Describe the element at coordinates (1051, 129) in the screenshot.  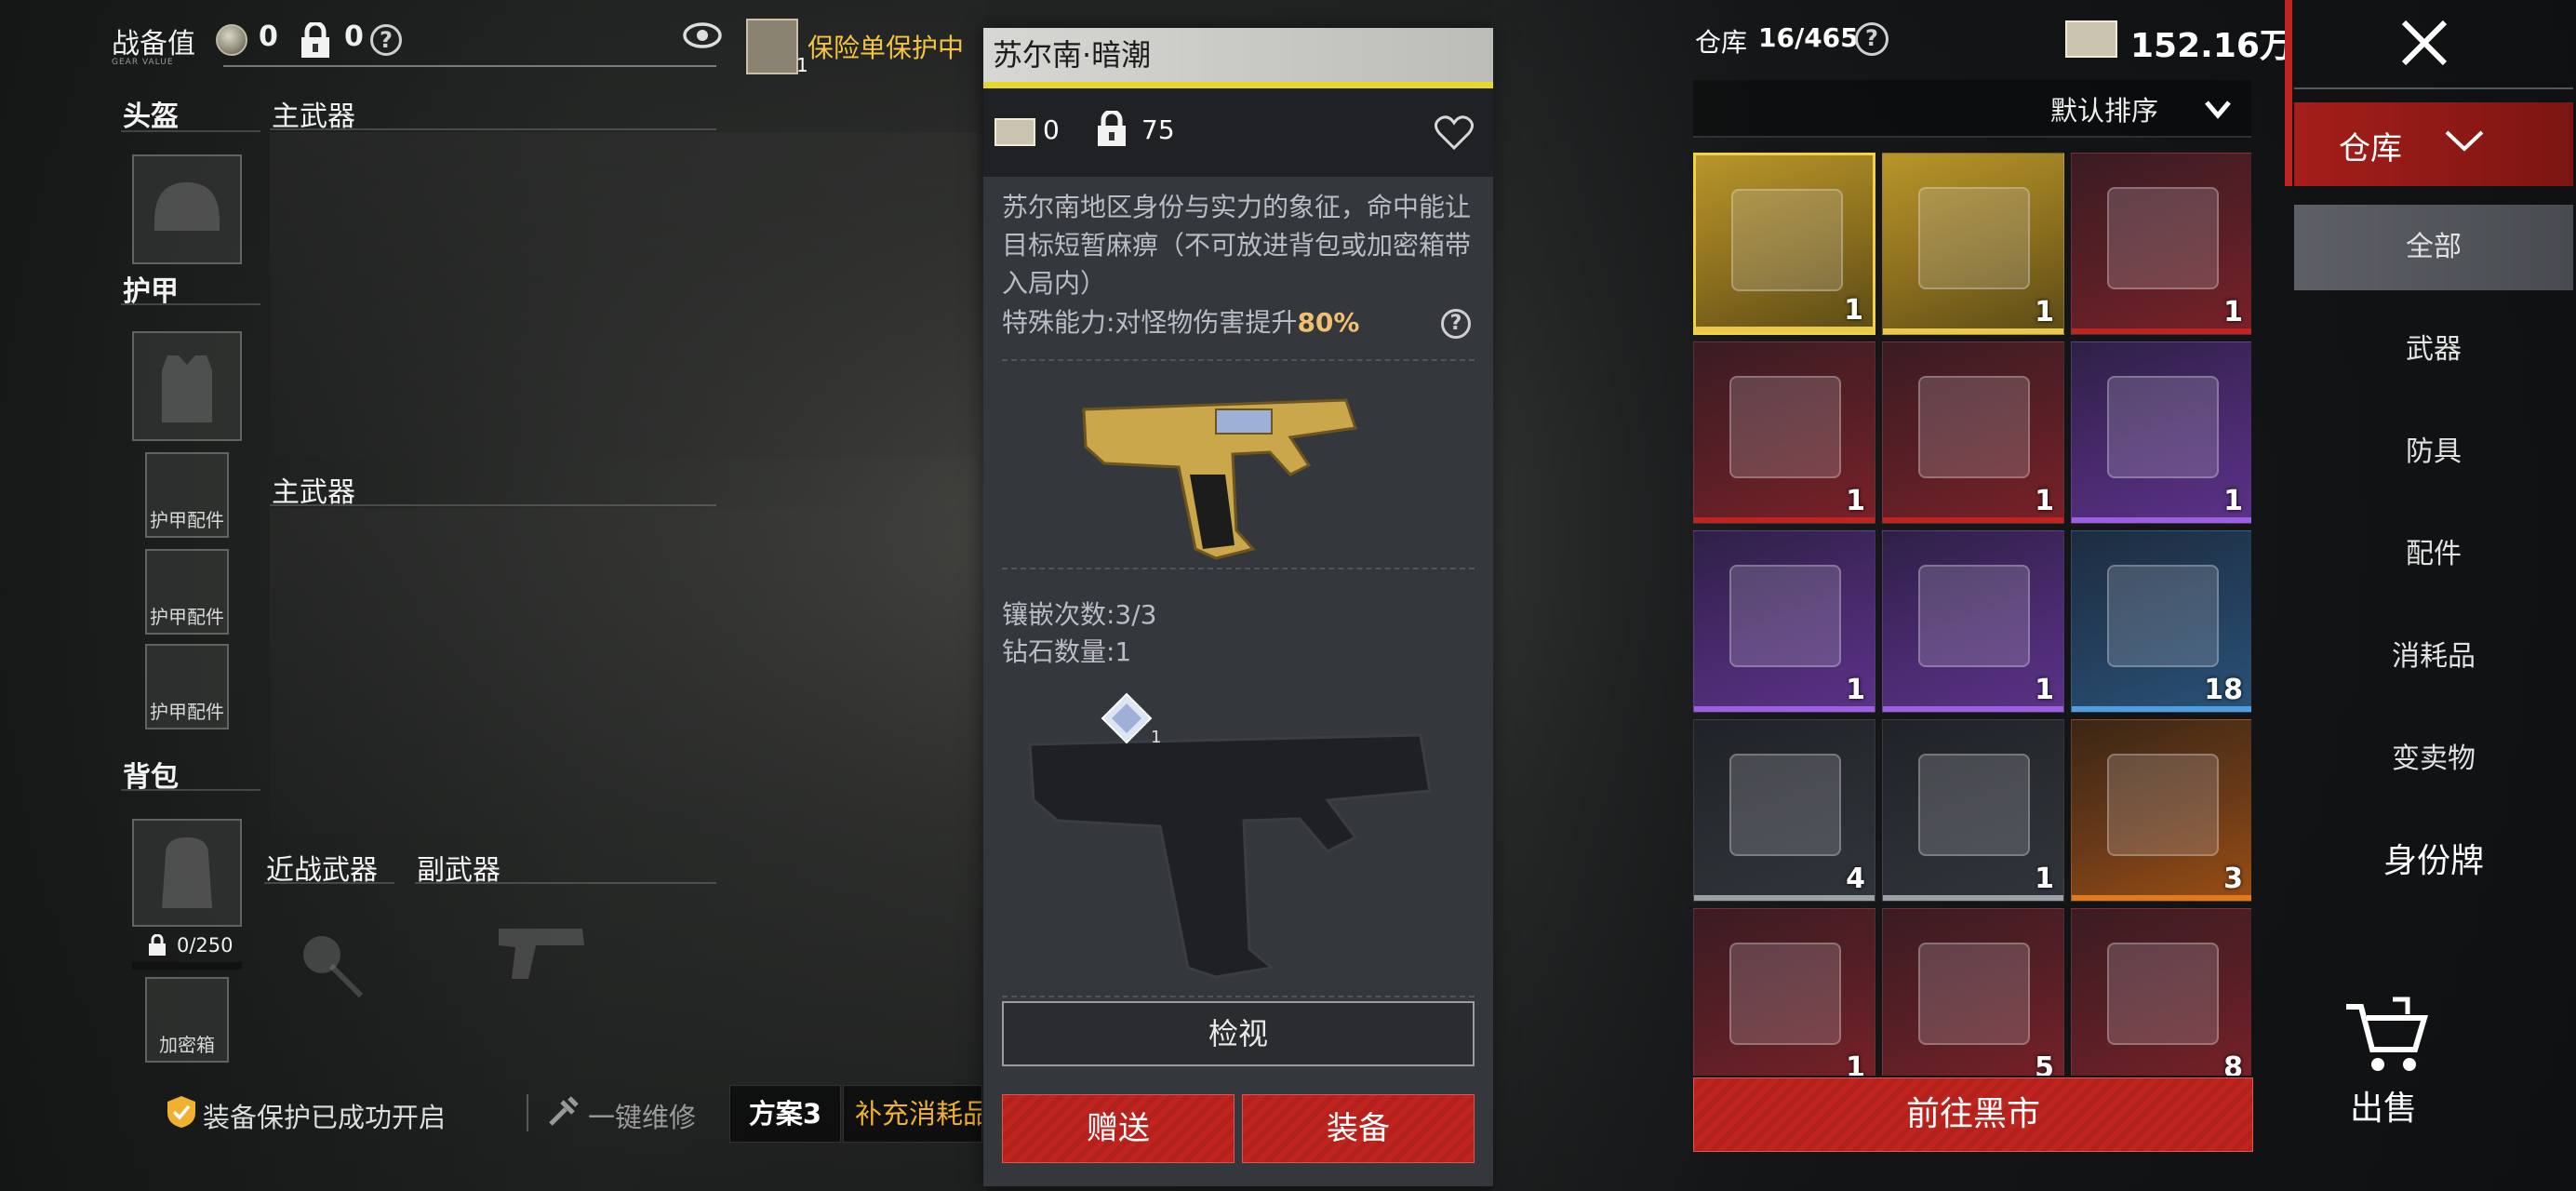
I see `item-coin-value: 0` at that location.